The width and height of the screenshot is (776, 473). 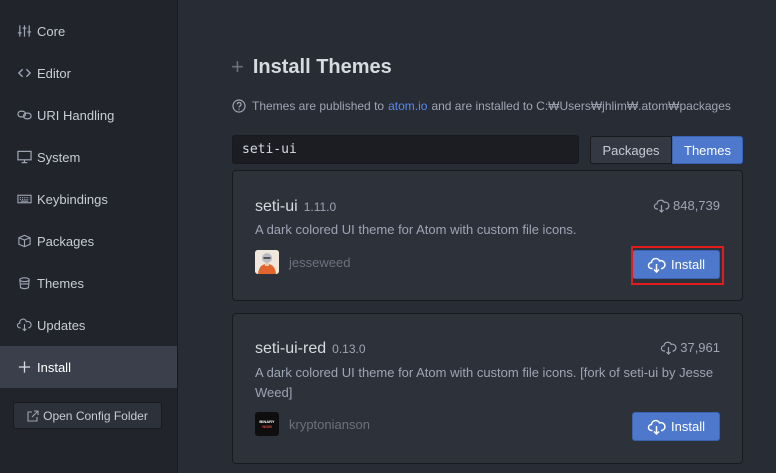 What do you see at coordinates (24, 115) in the screenshot?
I see `link-icon` at bounding box center [24, 115].